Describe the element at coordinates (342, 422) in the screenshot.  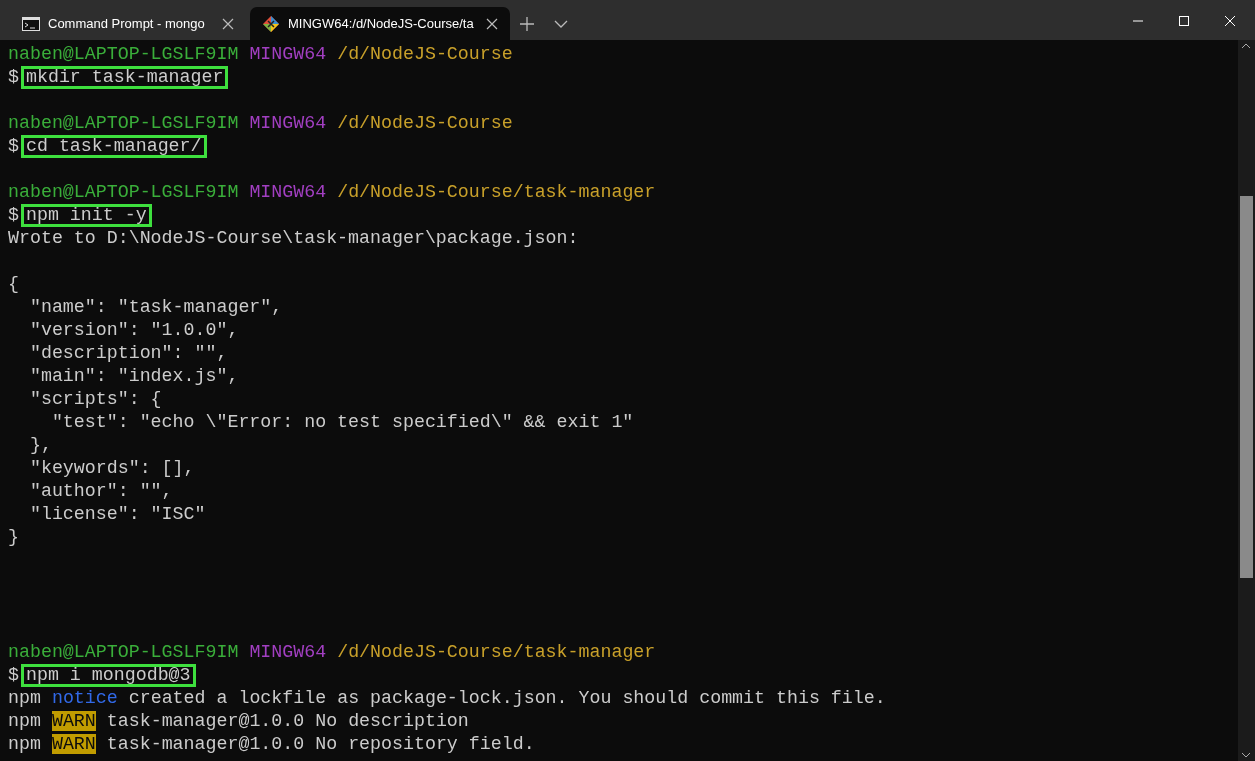
I see `output-line: "test": "echo \"Error: no test specified\" && exit 1"` at that location.